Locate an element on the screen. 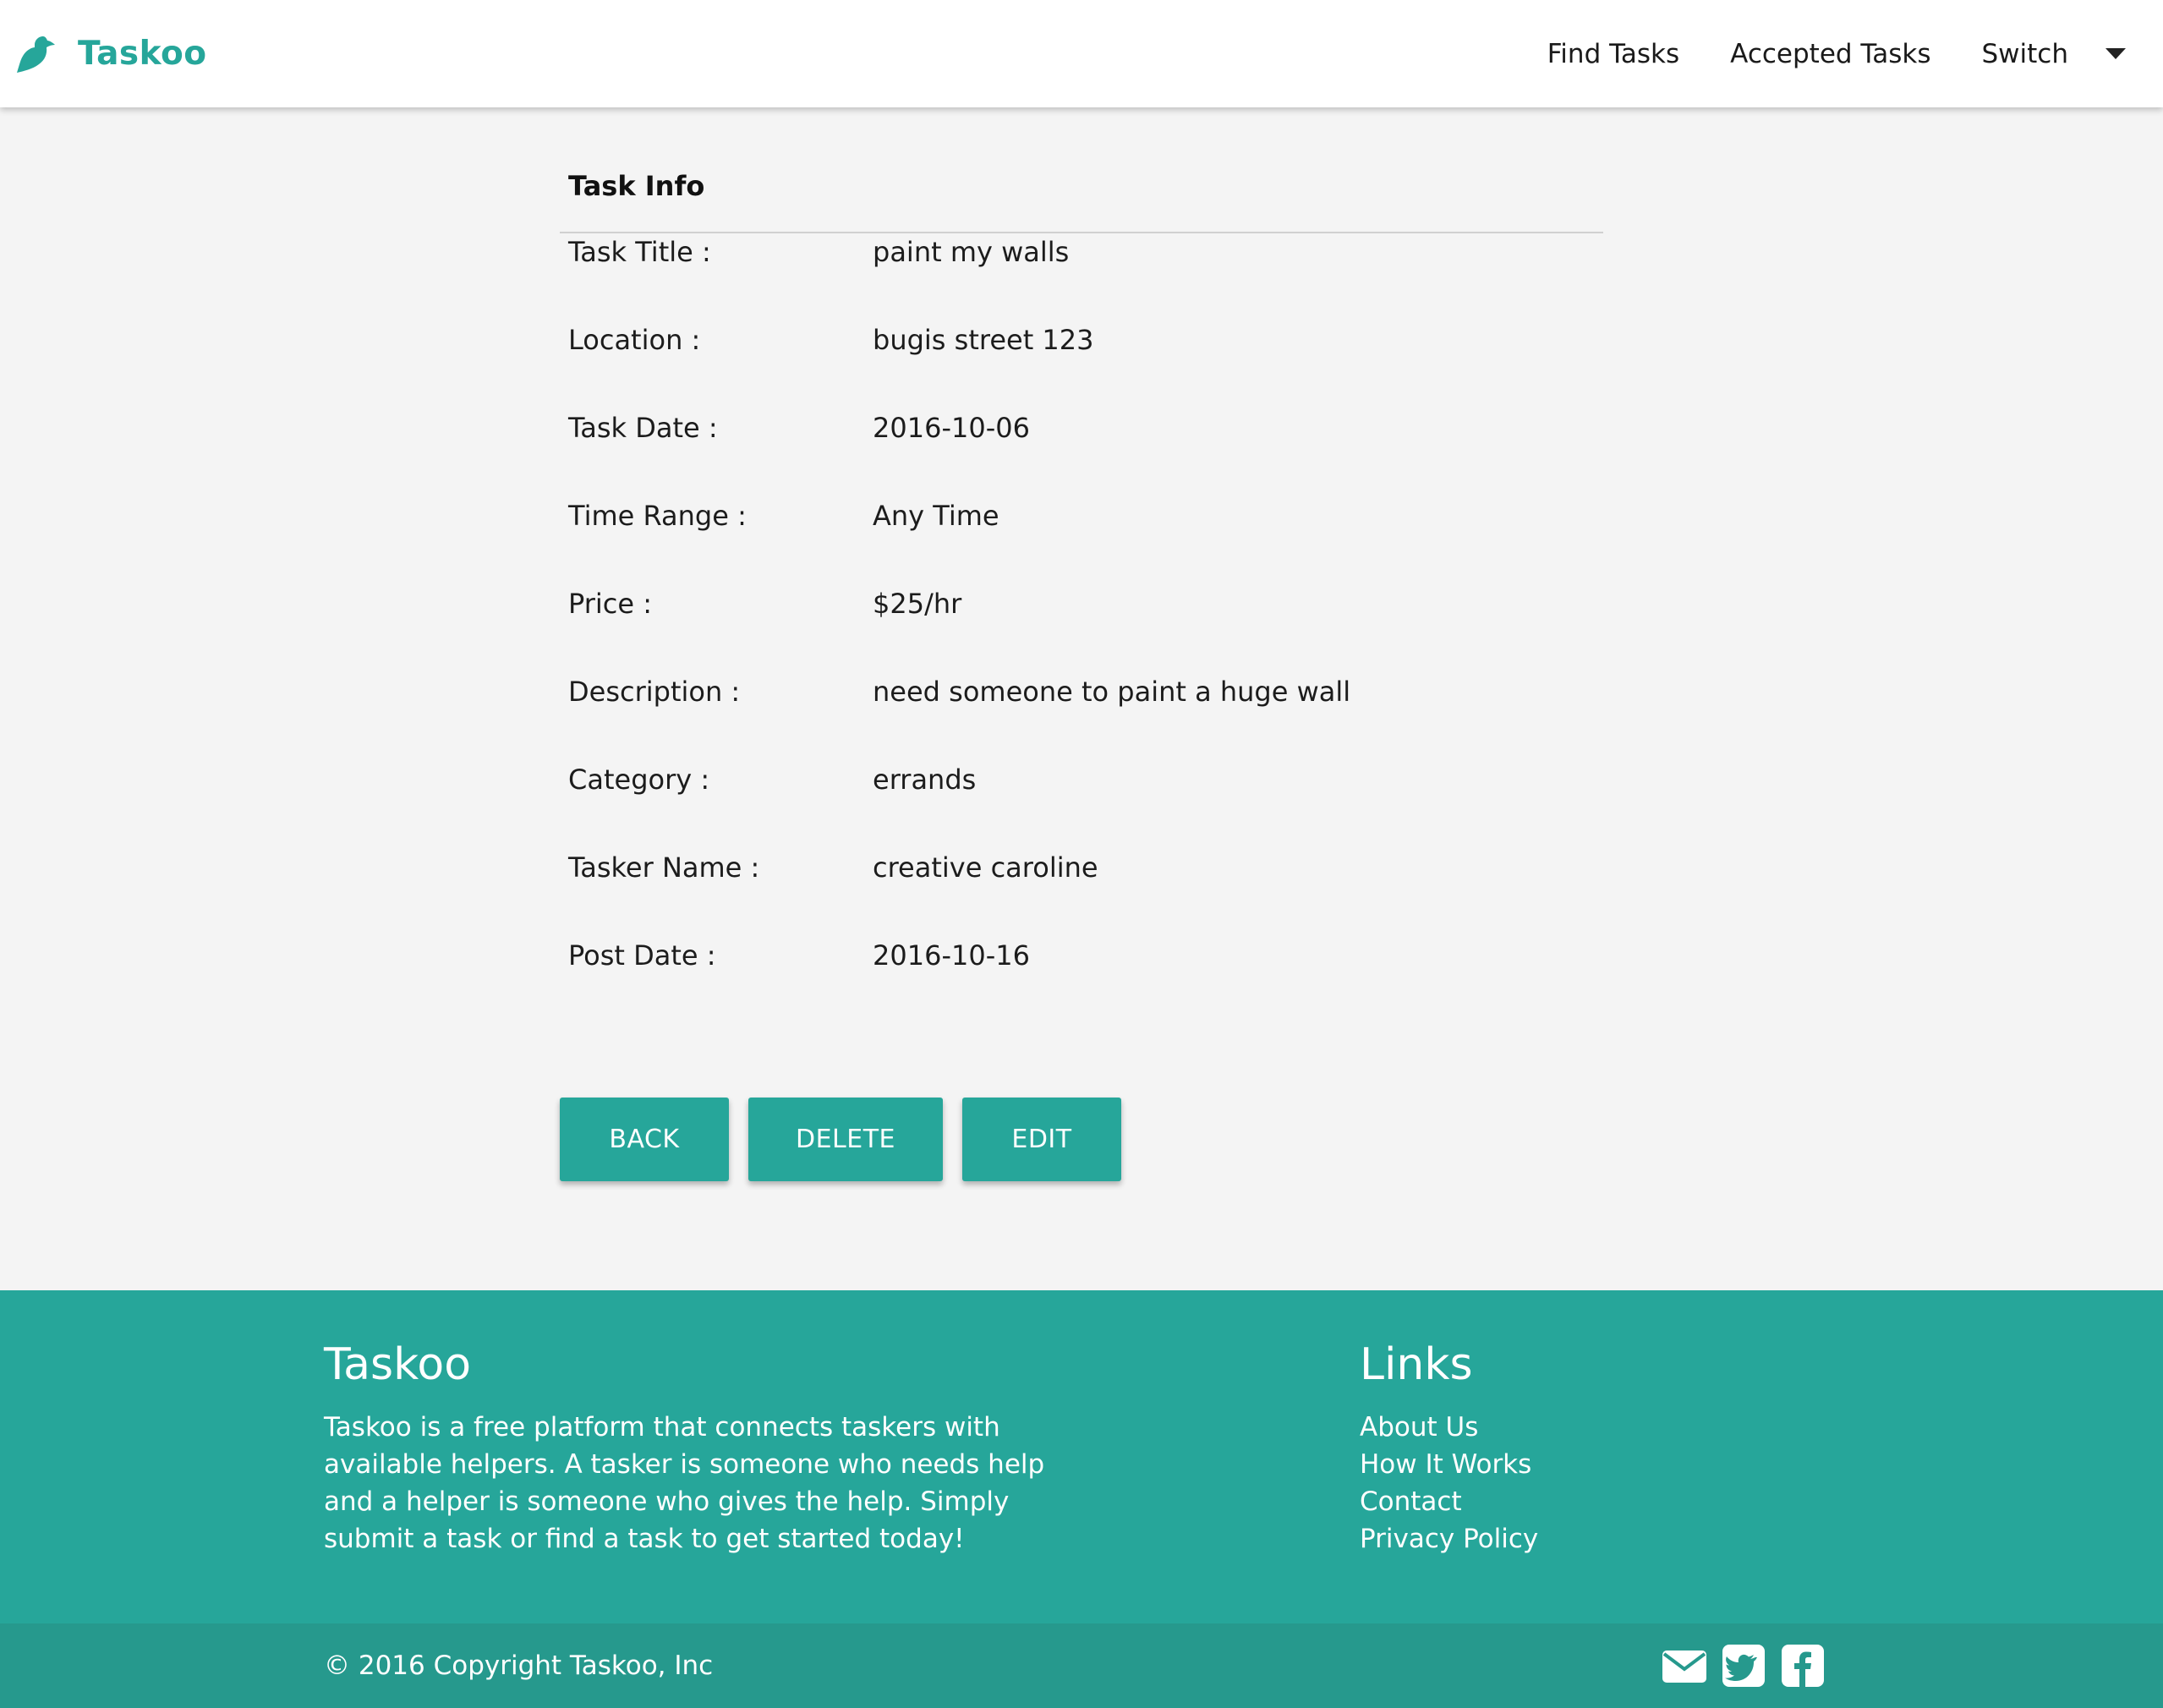 The height and width of the screenshot is (1708, 2163). tasker-name-row: Tasker Name : creative caroline is located at coordinates (1081, 867).